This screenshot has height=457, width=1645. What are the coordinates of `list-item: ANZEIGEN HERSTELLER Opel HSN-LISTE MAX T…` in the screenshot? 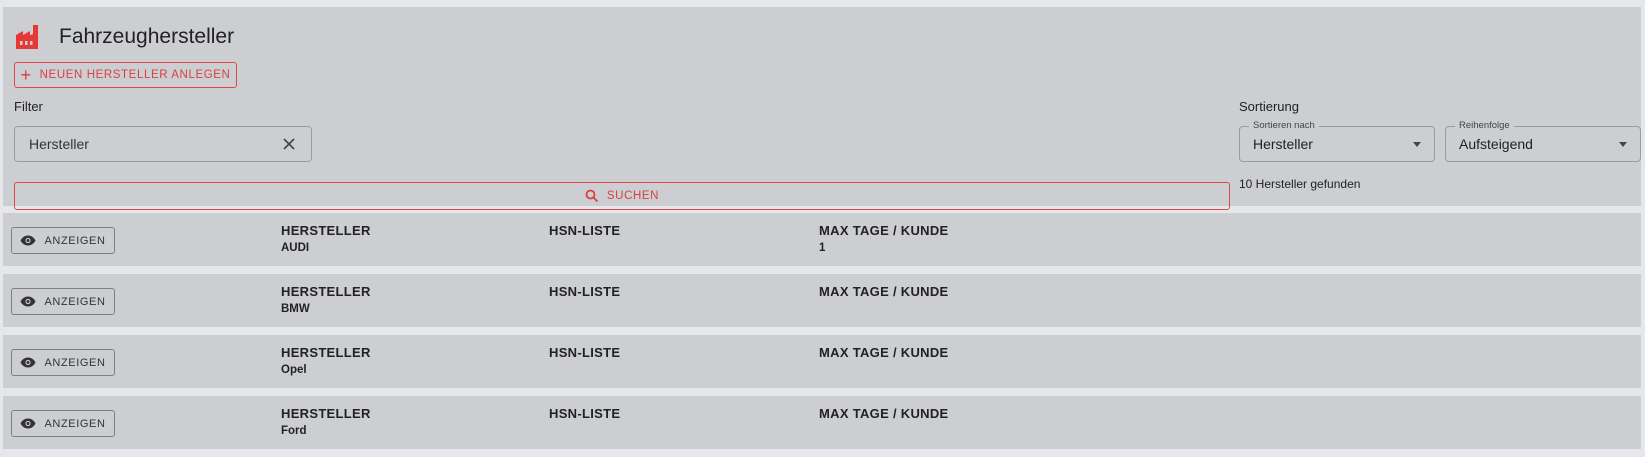 It's located at (822, 361).